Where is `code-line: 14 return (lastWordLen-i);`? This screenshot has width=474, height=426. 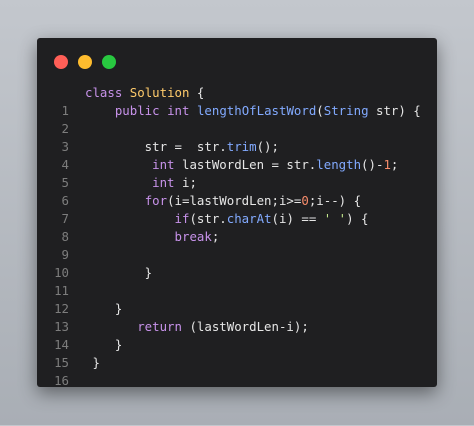
code-line: 14 return (lastWordLen-i); is located at coordinates (173, 335).